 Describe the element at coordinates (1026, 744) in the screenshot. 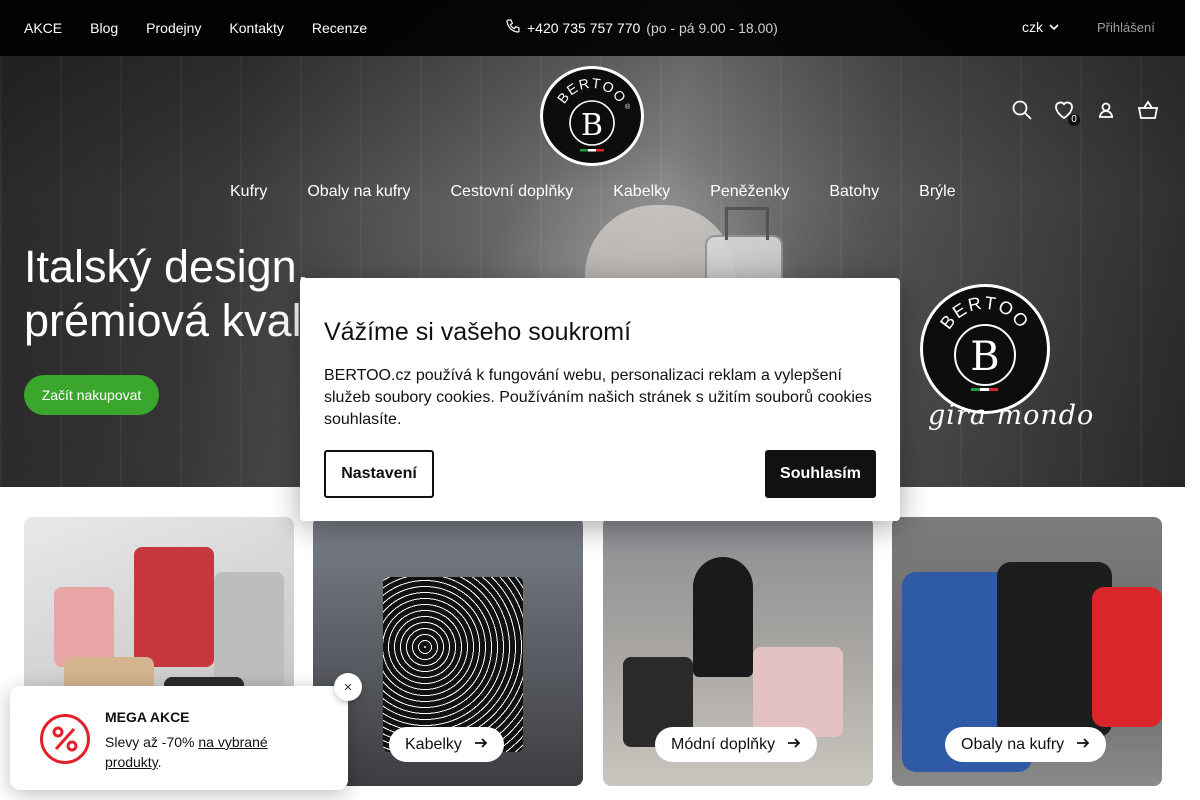

I see `category-button-obaly-na-kufry: Obaly na kufry` at that location.